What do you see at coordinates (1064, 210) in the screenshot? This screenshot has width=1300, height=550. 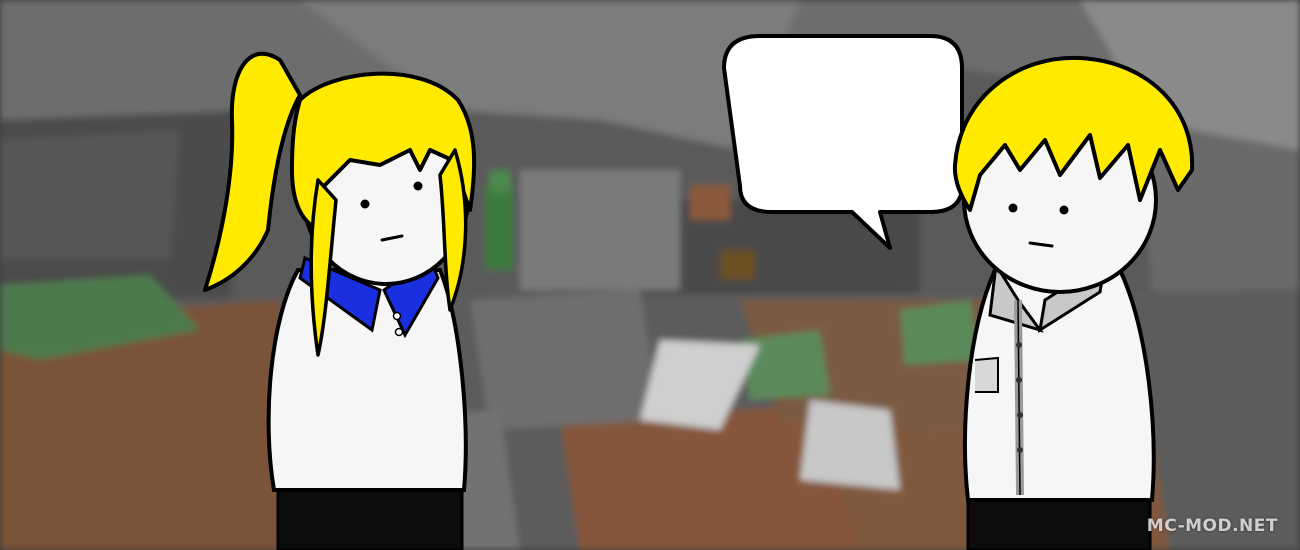 I see `boy-eye-right` at bounding box center [1064, 210].